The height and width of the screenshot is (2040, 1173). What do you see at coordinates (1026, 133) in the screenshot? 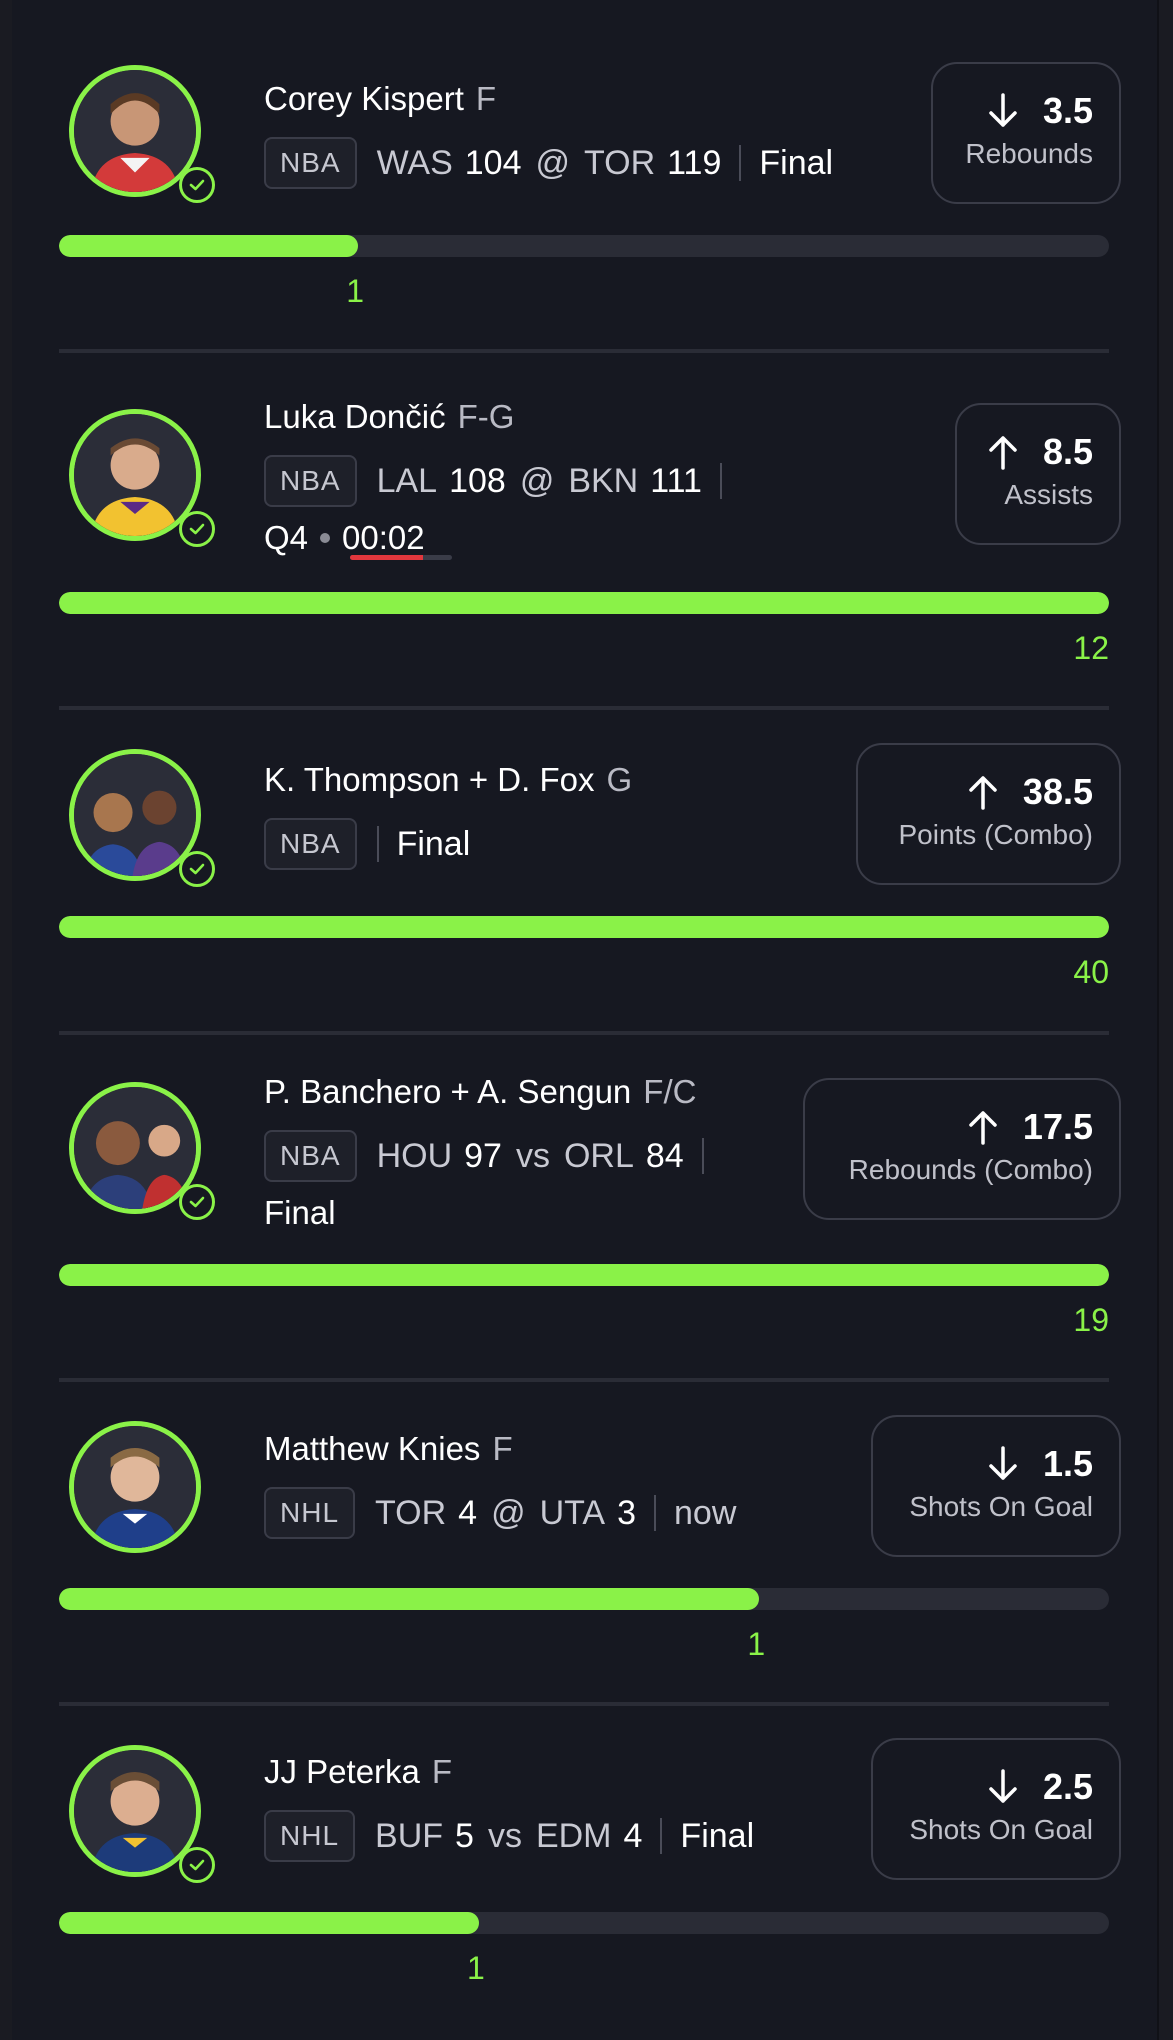
I see `prop-line-box: 3.5 Rebounds` at bounding box center [1026, 133].